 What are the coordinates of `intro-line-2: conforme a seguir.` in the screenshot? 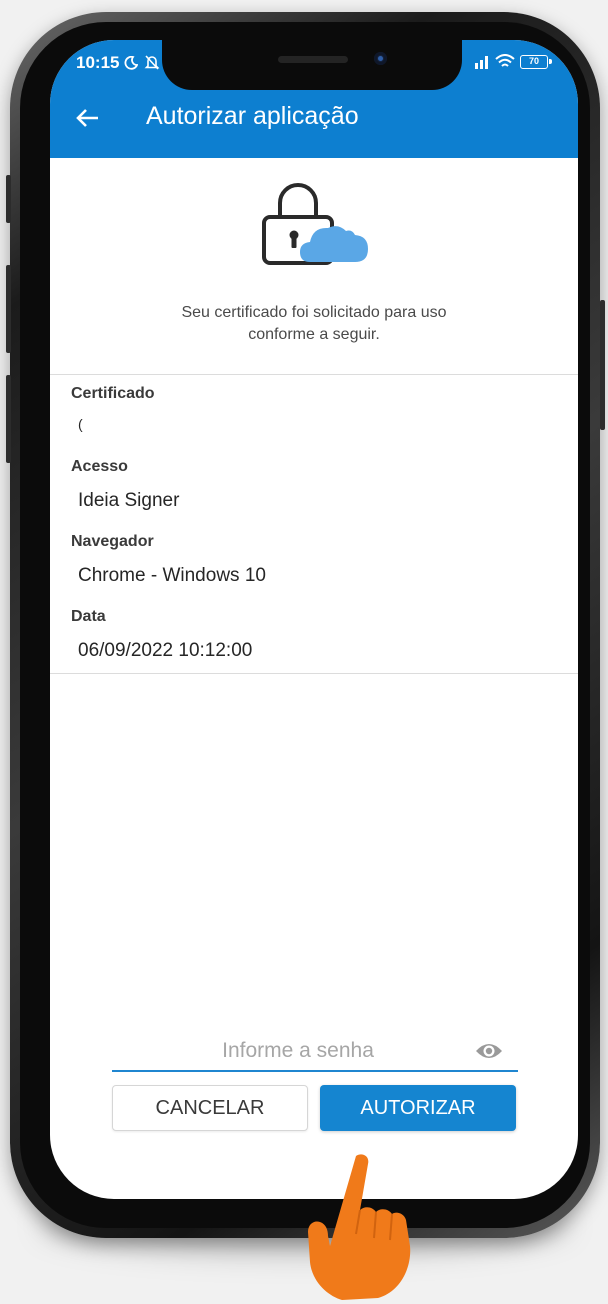 It's located at (314, 334).